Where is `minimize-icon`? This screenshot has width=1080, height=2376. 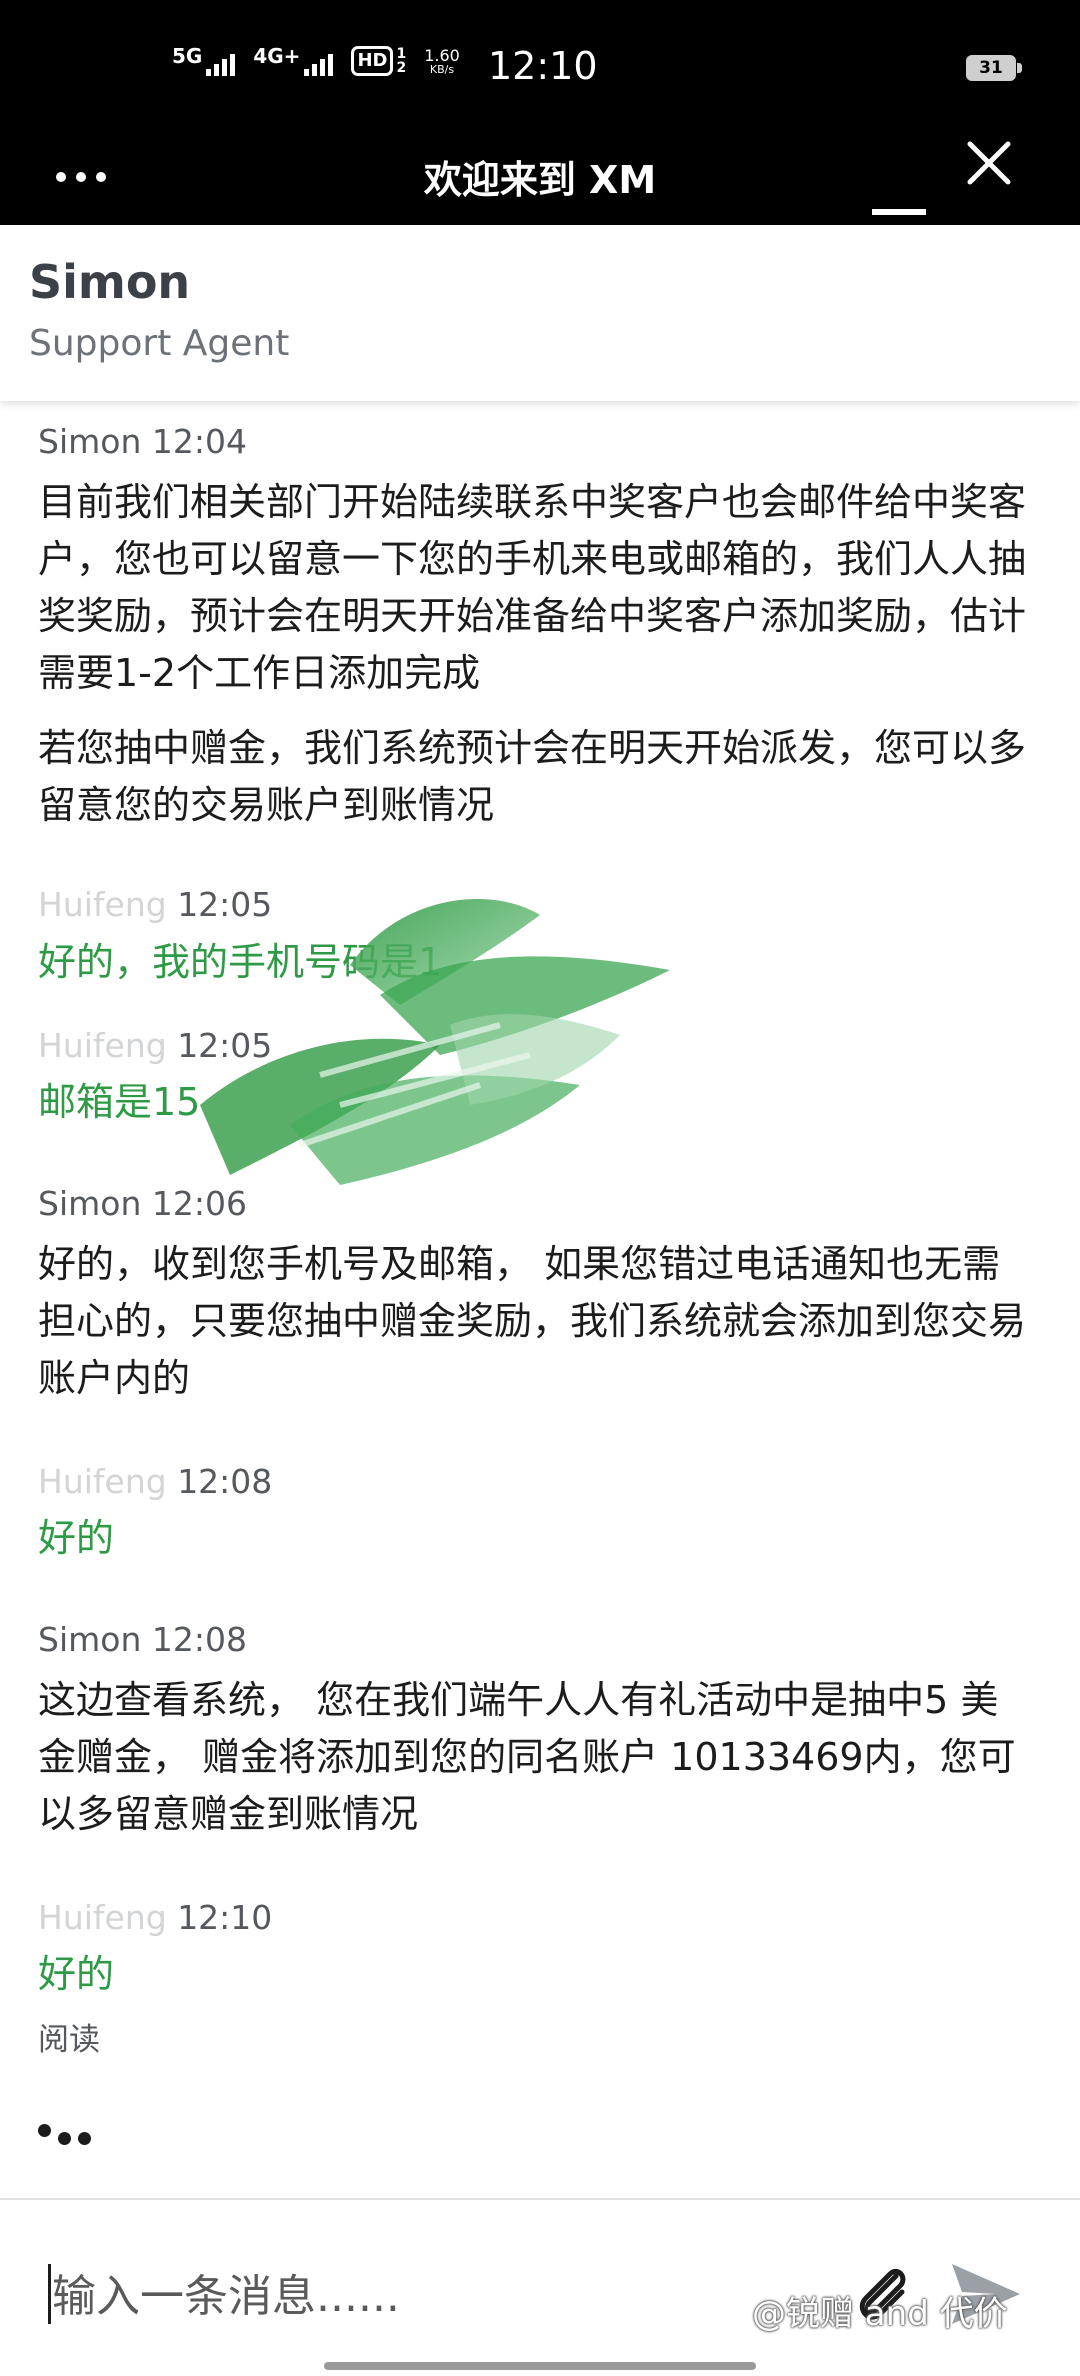 minimize-icon is located at coordinates (899, 195).